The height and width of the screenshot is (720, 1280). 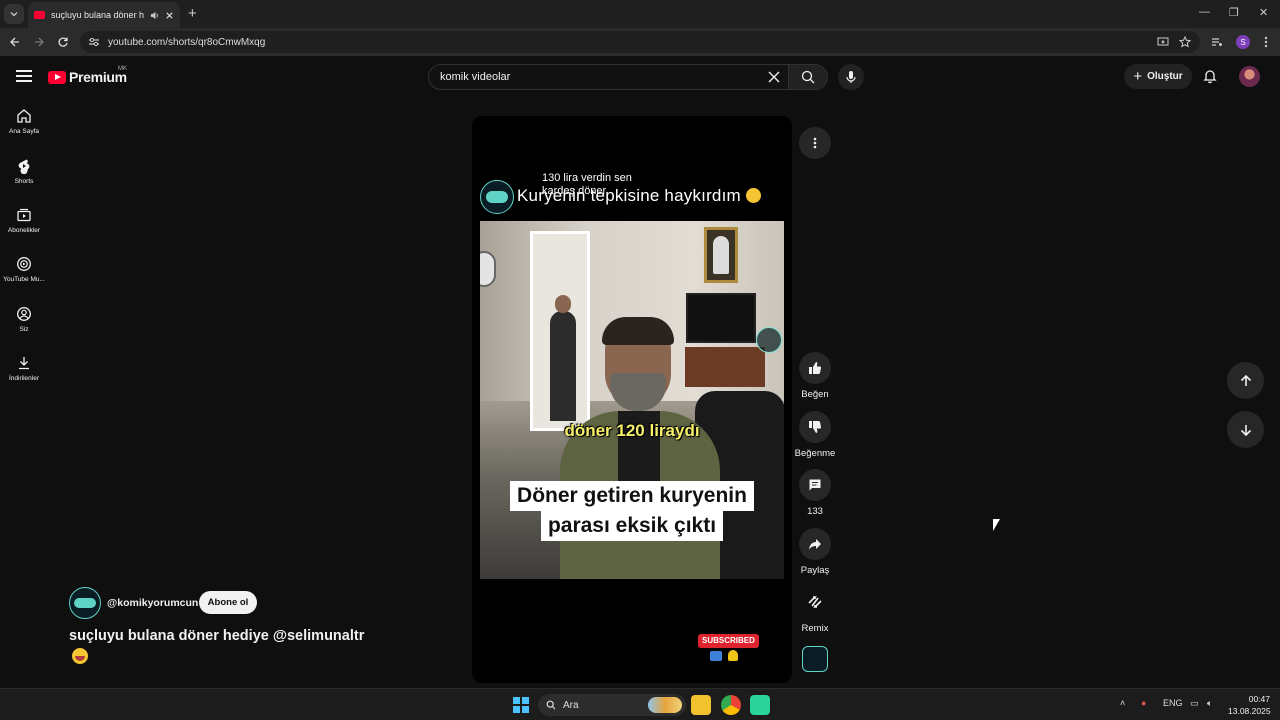 What do you see at coordinates (192, 13) in the screenshot?
I see `new-tab-button: +` at bounding box center [192, 13].